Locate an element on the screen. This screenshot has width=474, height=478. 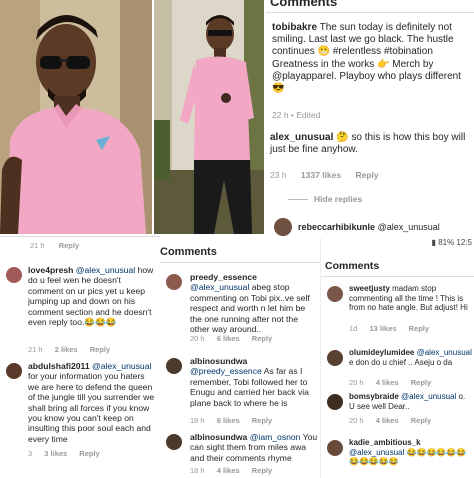
battery-icon: ▮ is located at coordinates (433, 242).